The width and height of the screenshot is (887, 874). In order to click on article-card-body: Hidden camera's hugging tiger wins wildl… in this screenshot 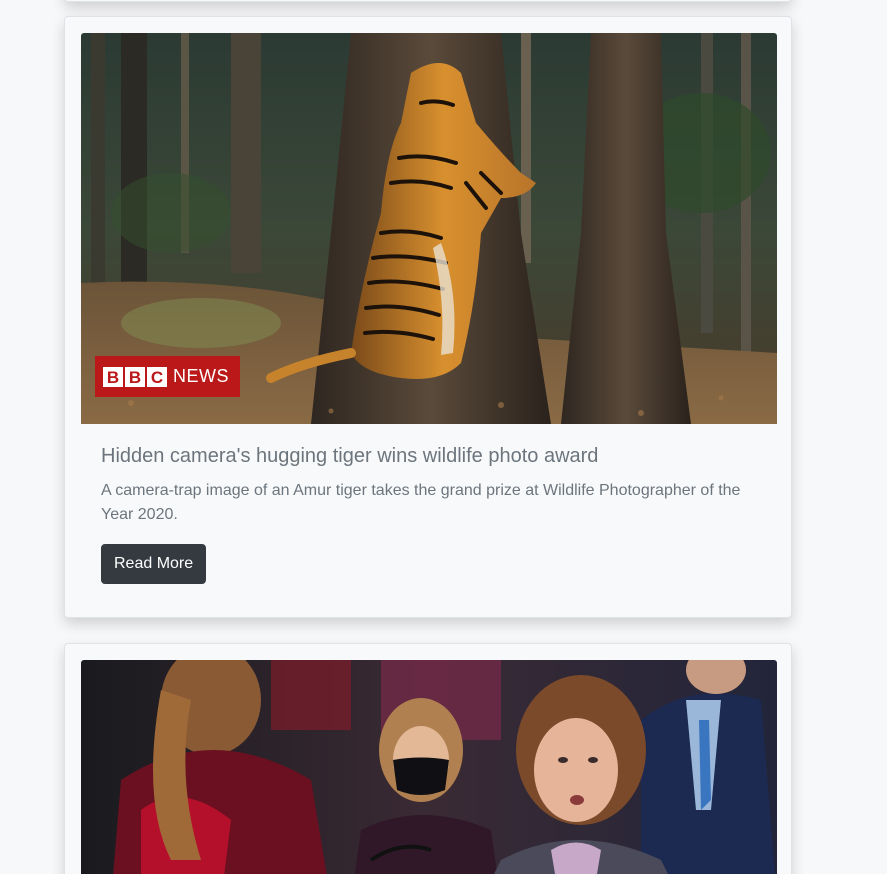, I will do `click(431, 512)`.